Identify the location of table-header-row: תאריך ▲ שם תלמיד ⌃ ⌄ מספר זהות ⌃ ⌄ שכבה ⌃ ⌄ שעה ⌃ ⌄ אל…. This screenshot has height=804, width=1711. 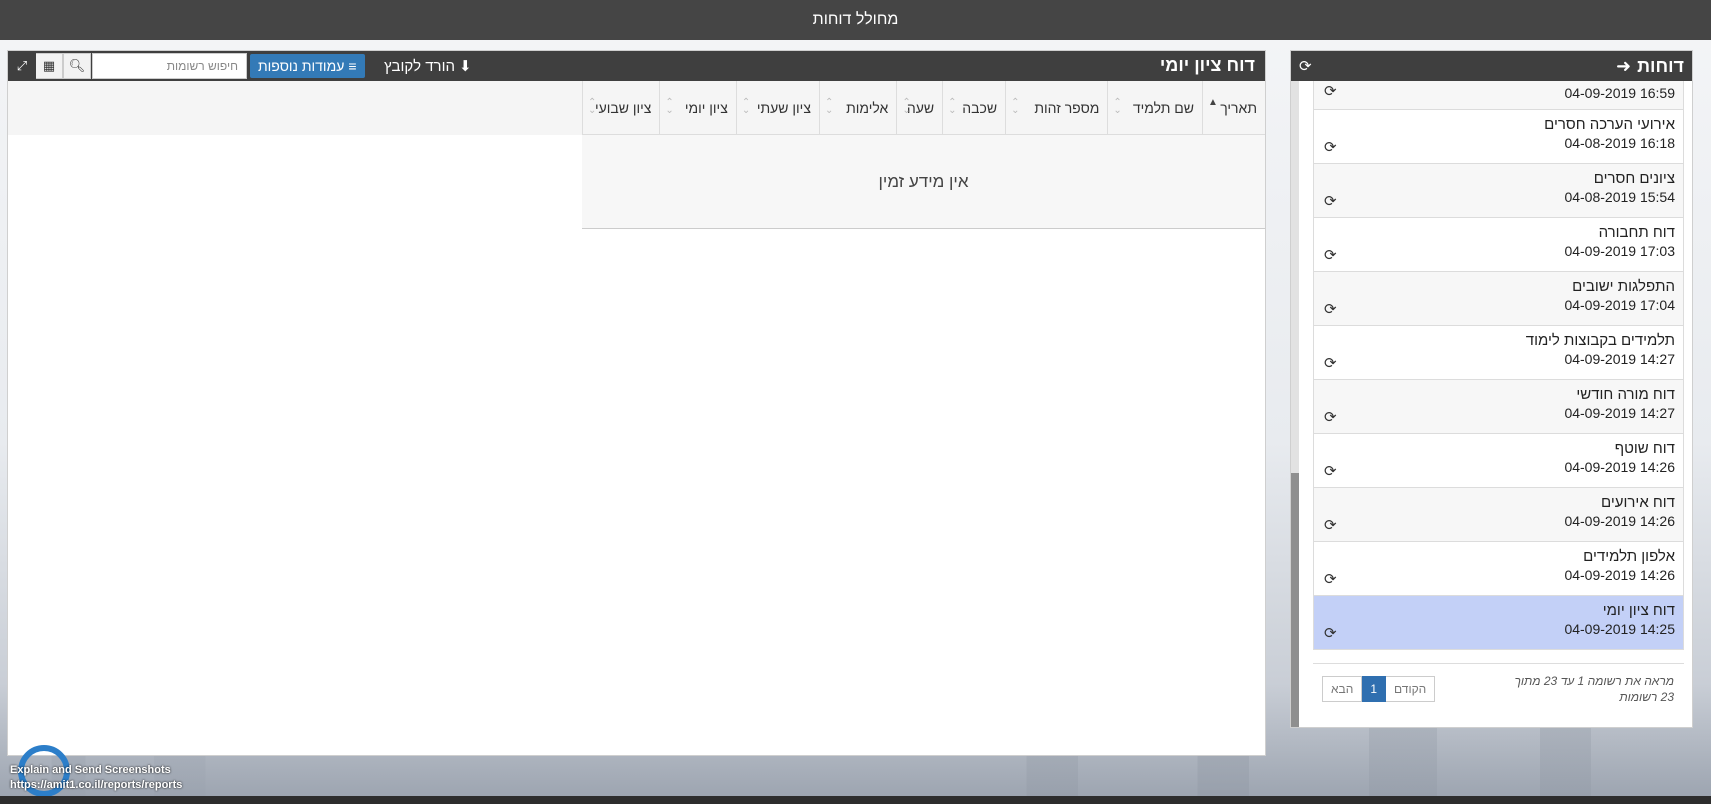
(923, 108).